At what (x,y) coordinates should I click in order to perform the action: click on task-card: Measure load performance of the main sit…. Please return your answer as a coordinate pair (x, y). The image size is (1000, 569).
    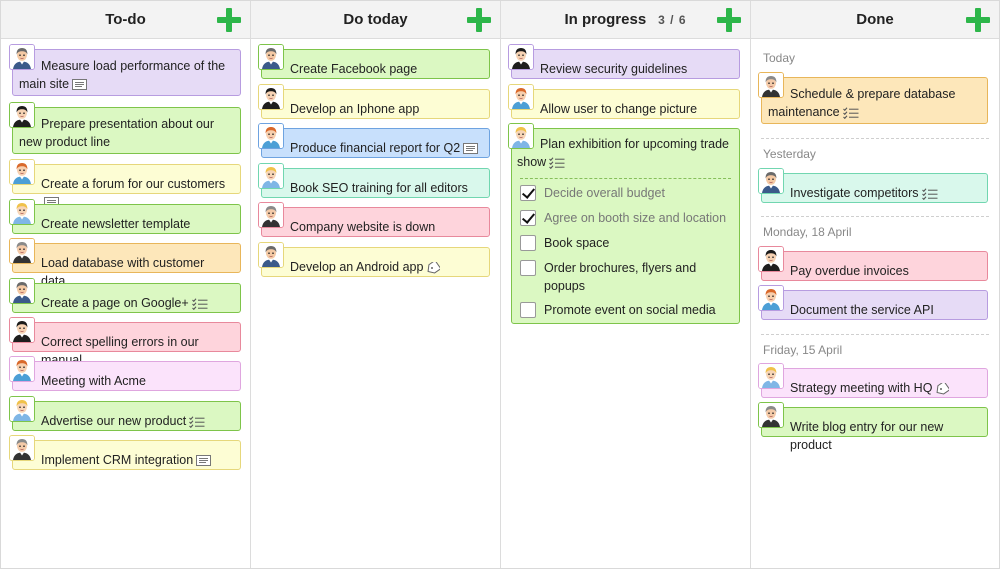
    Looking at the image, I should click on (126, 72).